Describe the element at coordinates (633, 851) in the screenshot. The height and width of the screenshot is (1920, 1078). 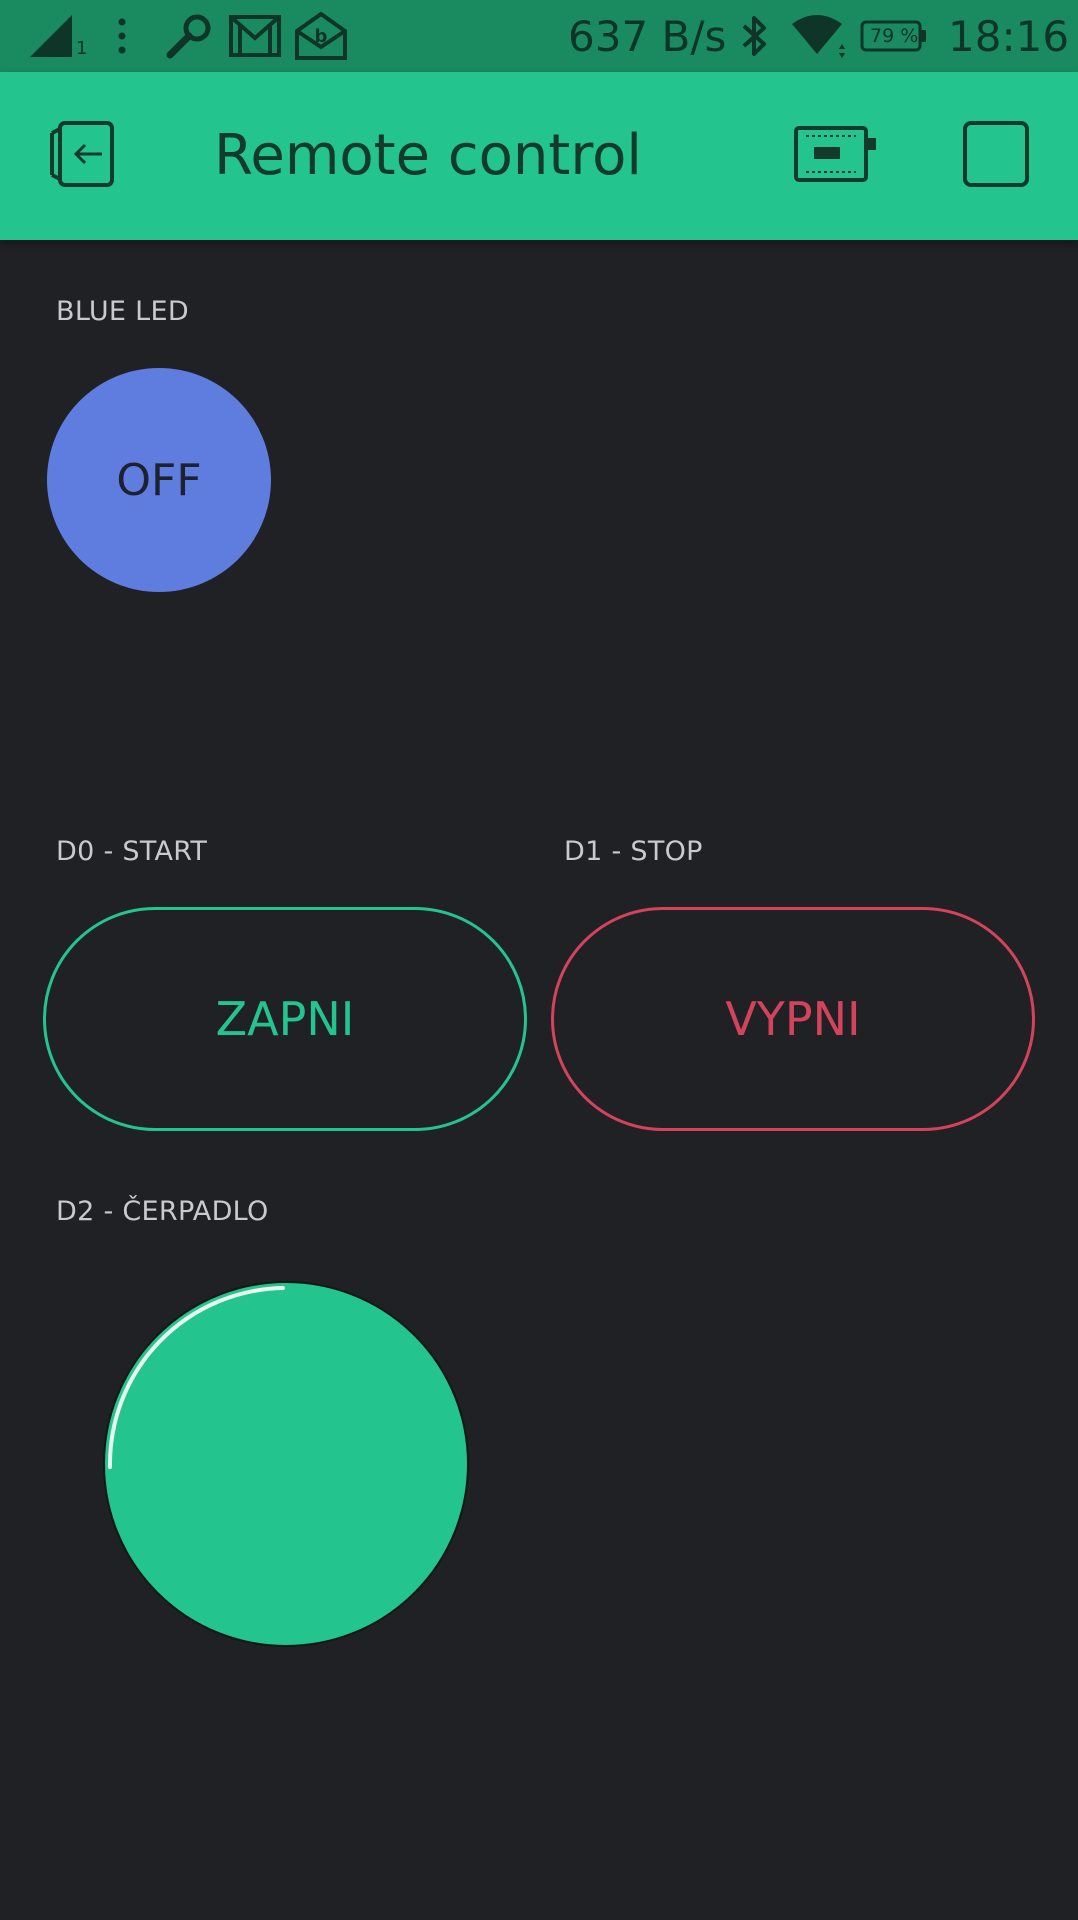
I see `d1-stop-label: D1 - STOP` at that location.